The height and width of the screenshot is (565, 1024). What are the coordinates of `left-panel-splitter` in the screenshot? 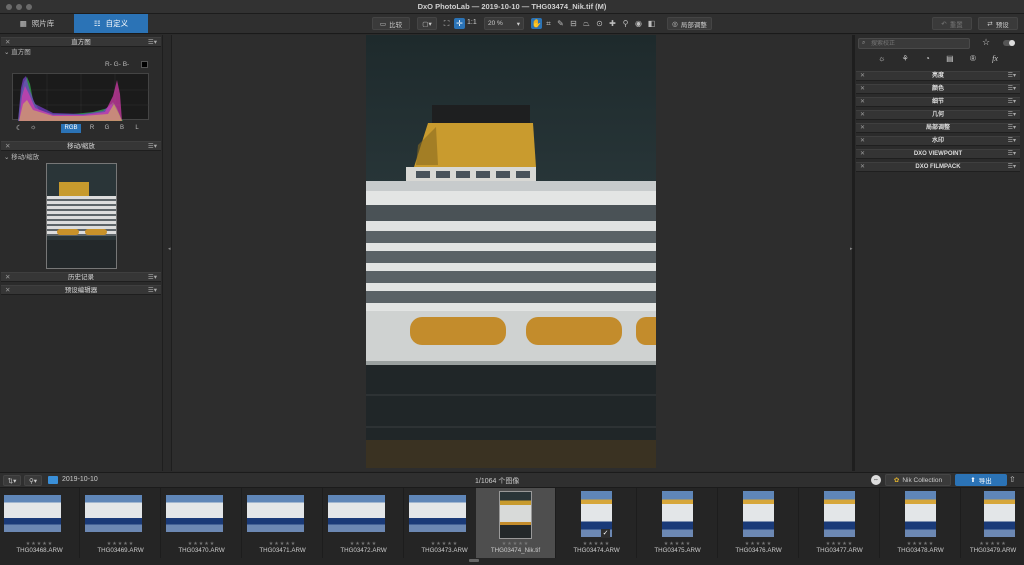 It's located at (167, 253).